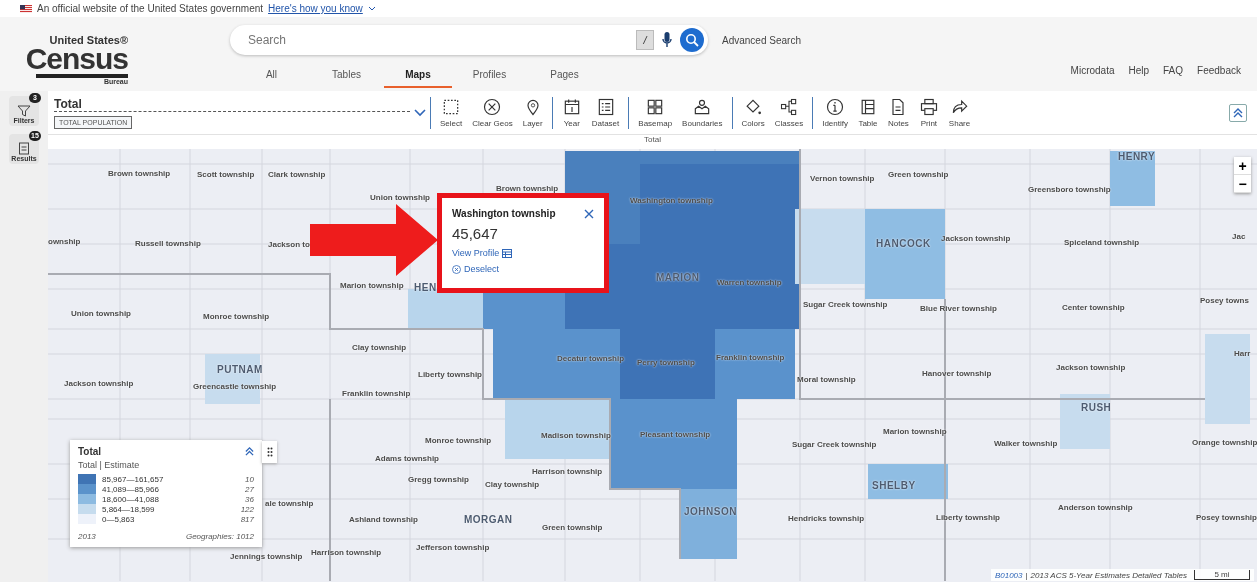  Describe the element at coordinates (753, 112) in the screenshot. I see `toolbar-button: Colors` at that location.